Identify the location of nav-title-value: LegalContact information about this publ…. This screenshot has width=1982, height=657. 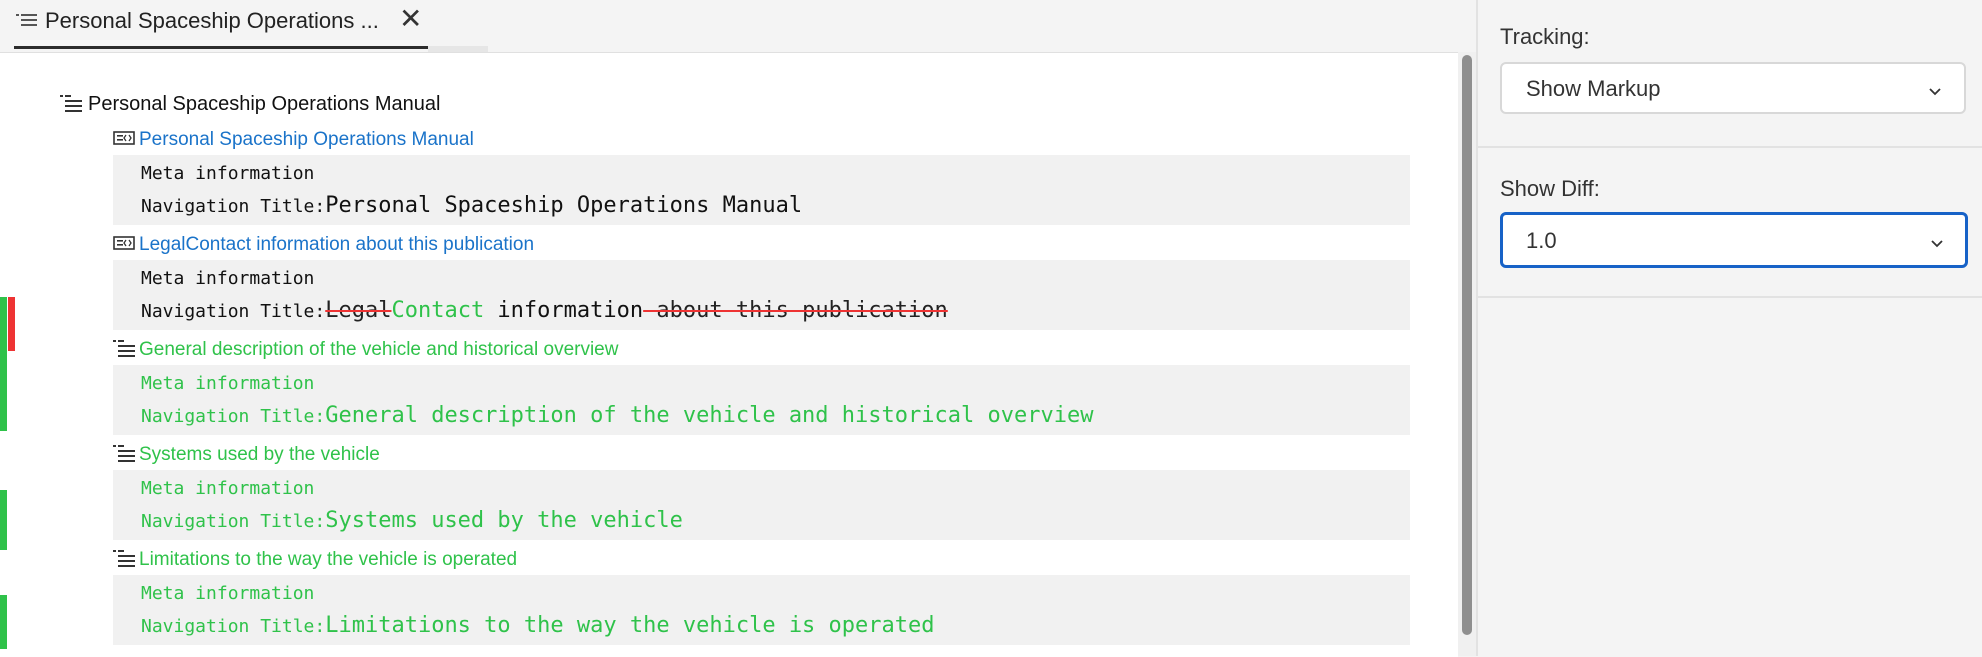
(636, 310).